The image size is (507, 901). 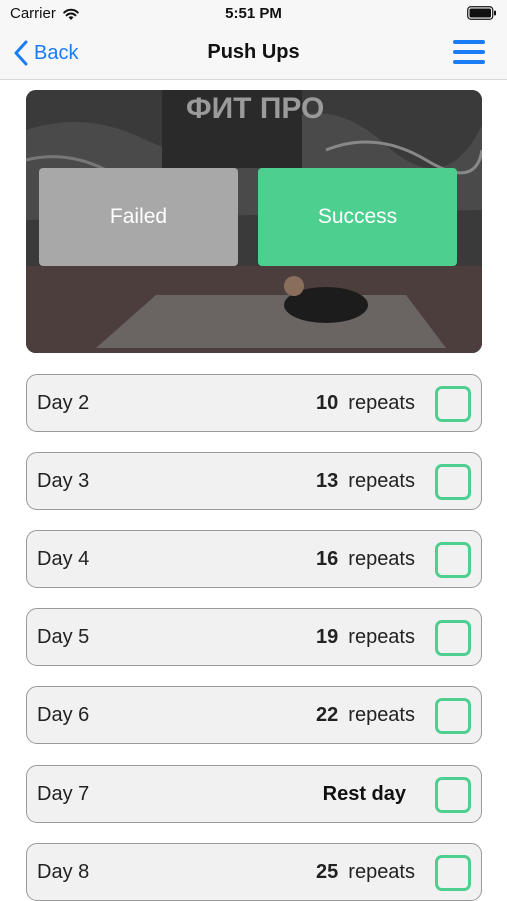 What do you see at coordinates (254, 715) in the screenshot?
I see `list-item-day-6: Day 6 22 repeats` at bounding box center [254, 715].